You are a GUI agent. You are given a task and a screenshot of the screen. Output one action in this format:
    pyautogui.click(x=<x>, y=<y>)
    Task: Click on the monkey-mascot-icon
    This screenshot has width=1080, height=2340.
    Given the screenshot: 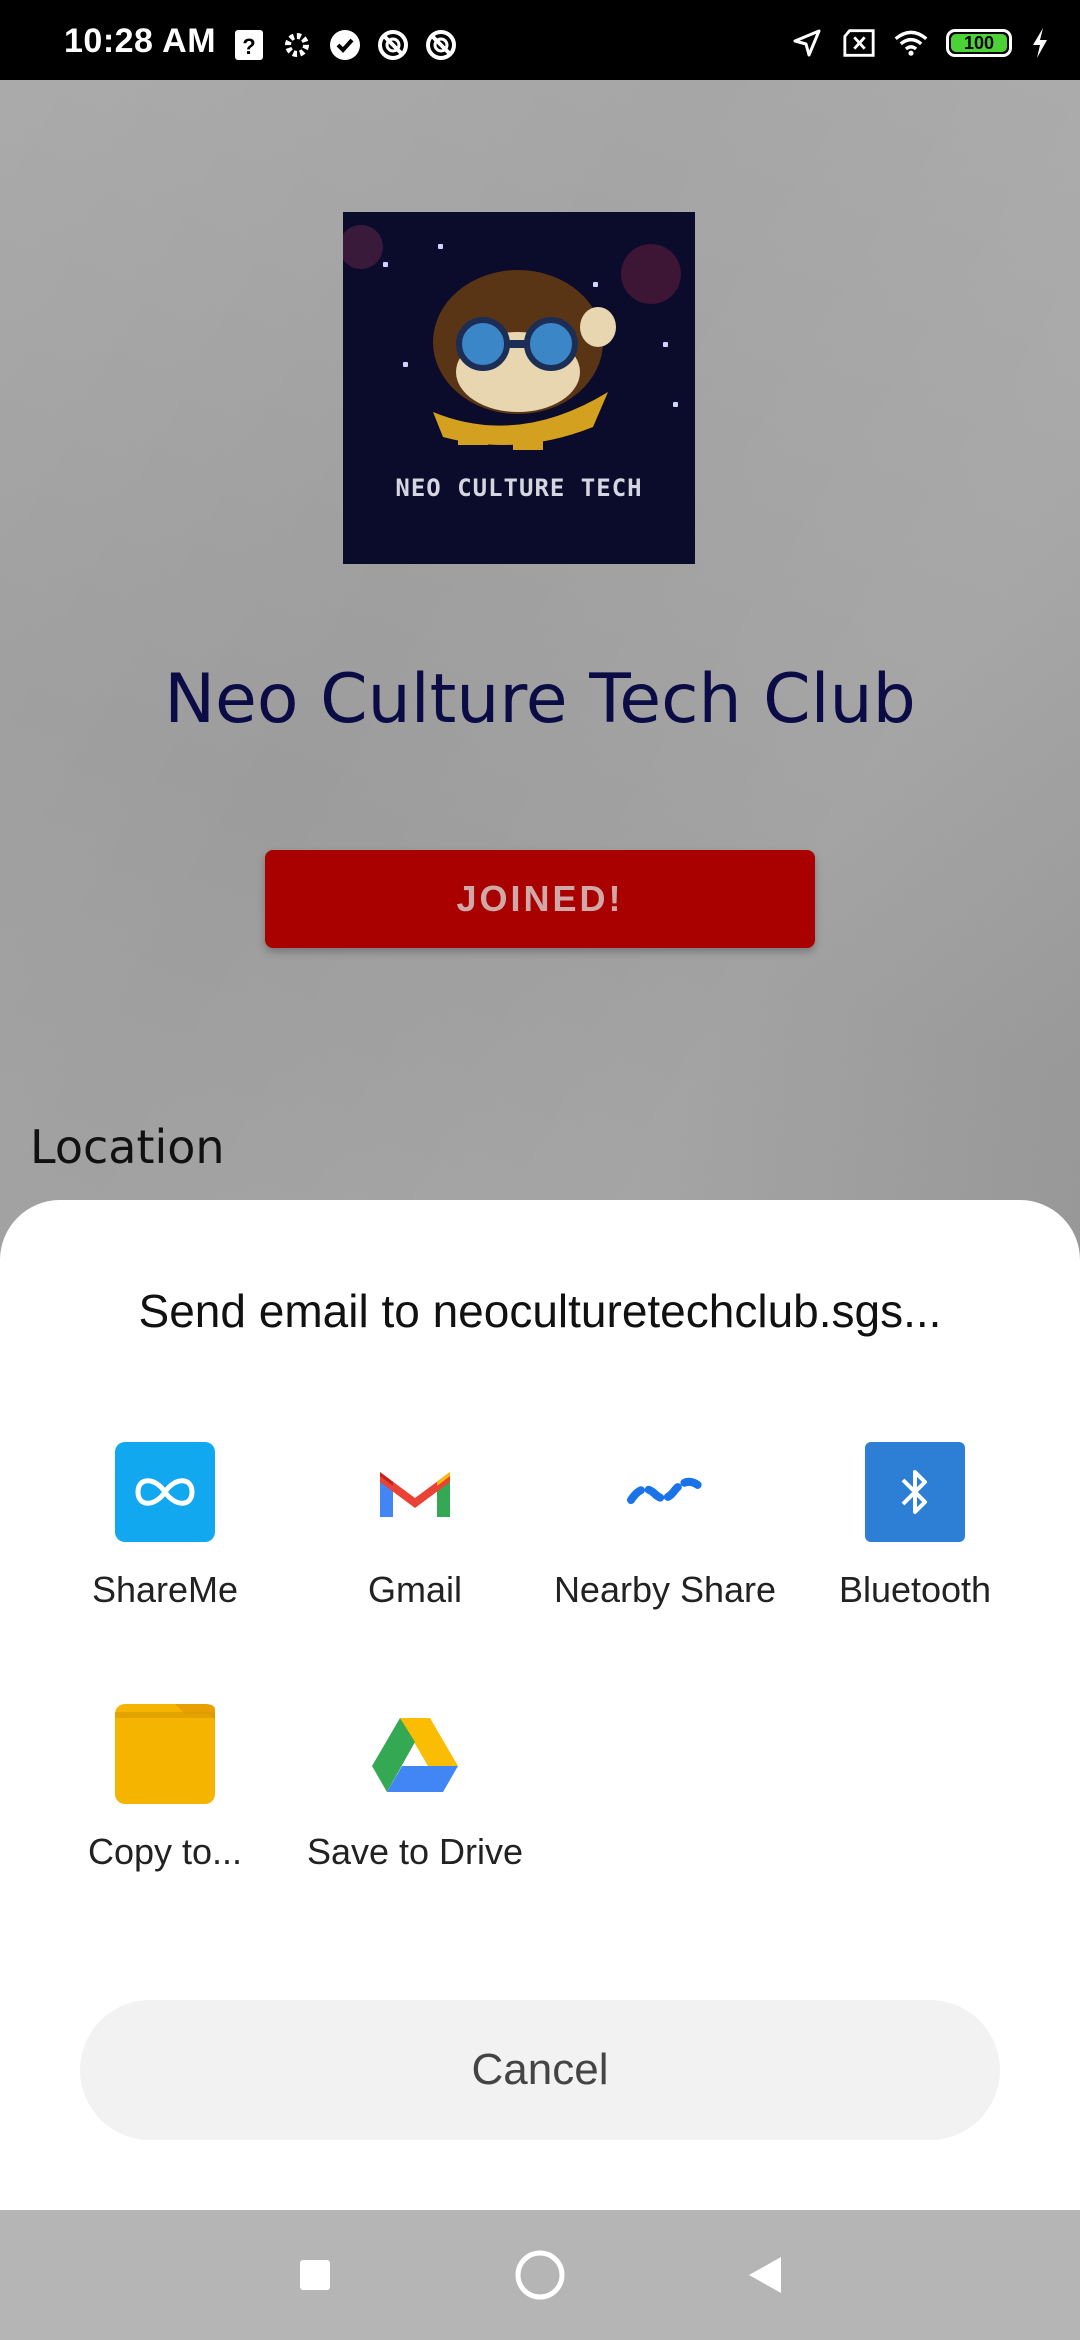 What is the action you would take?
    pyautogui.click(x=512, y=337)
    